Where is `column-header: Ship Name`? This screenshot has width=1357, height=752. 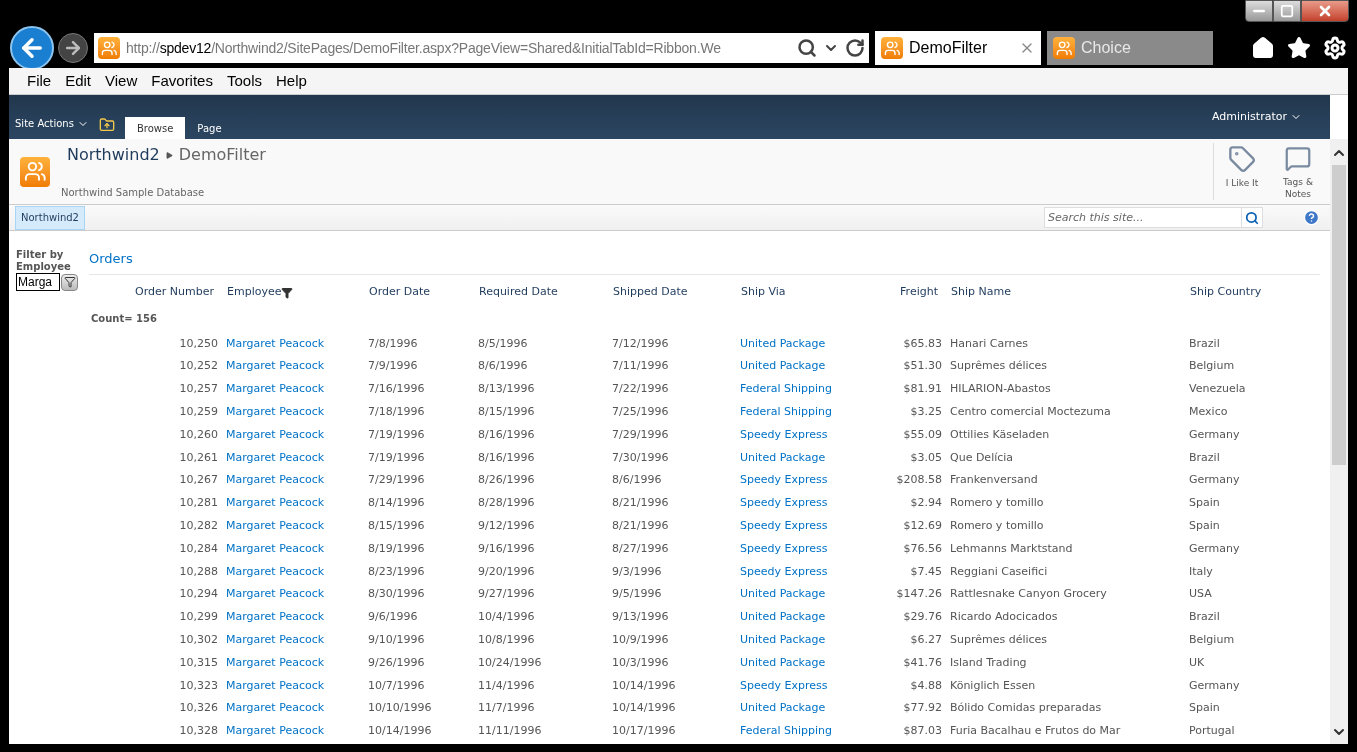 column-header: Ship Name is located at coordinates (981, 292).